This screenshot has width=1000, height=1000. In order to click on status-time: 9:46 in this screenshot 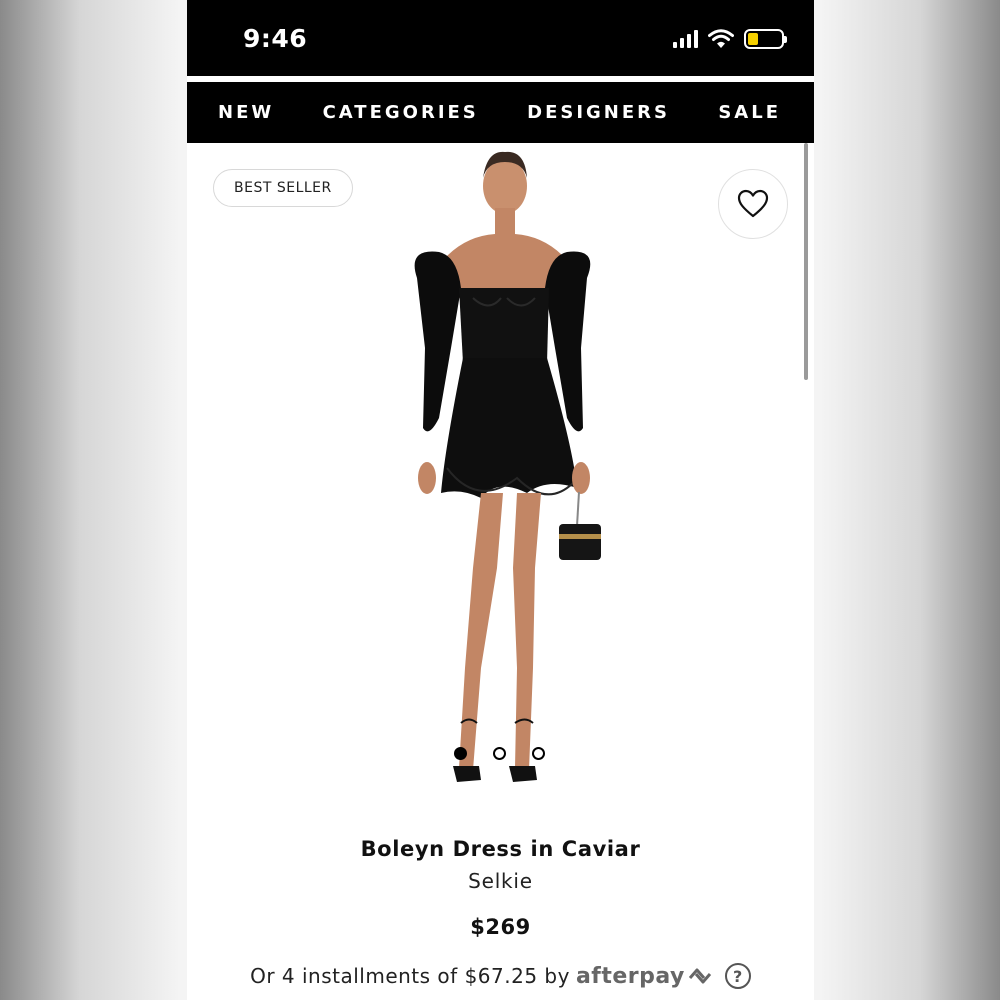, I will do `click(275, 38)`.